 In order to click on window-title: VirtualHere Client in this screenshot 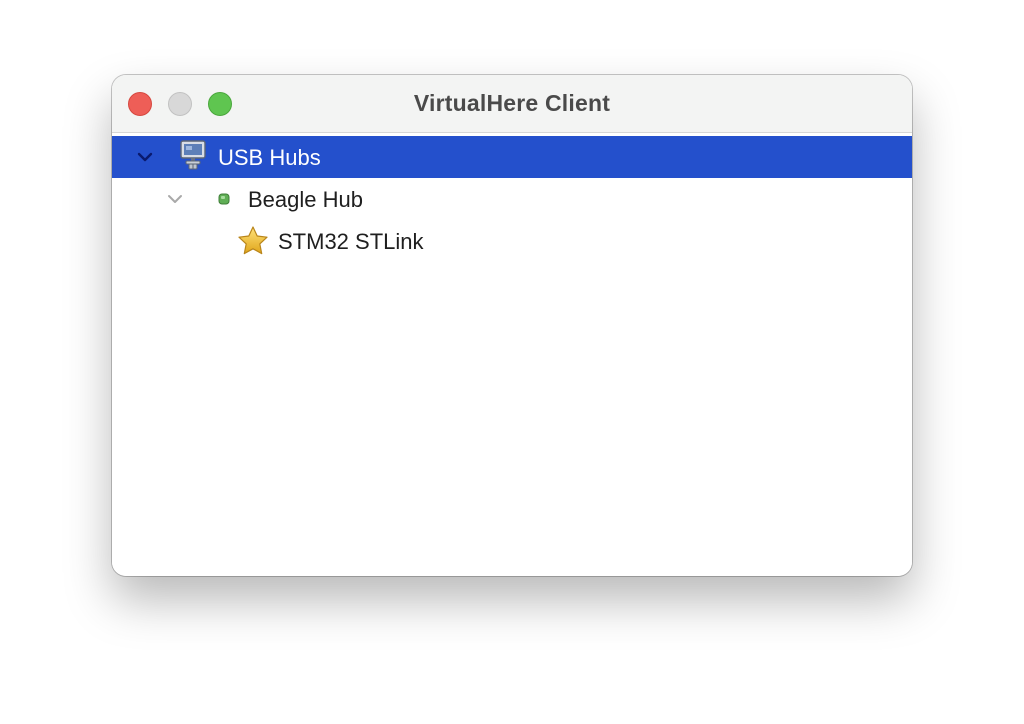, I will do `click(512, 103)`.